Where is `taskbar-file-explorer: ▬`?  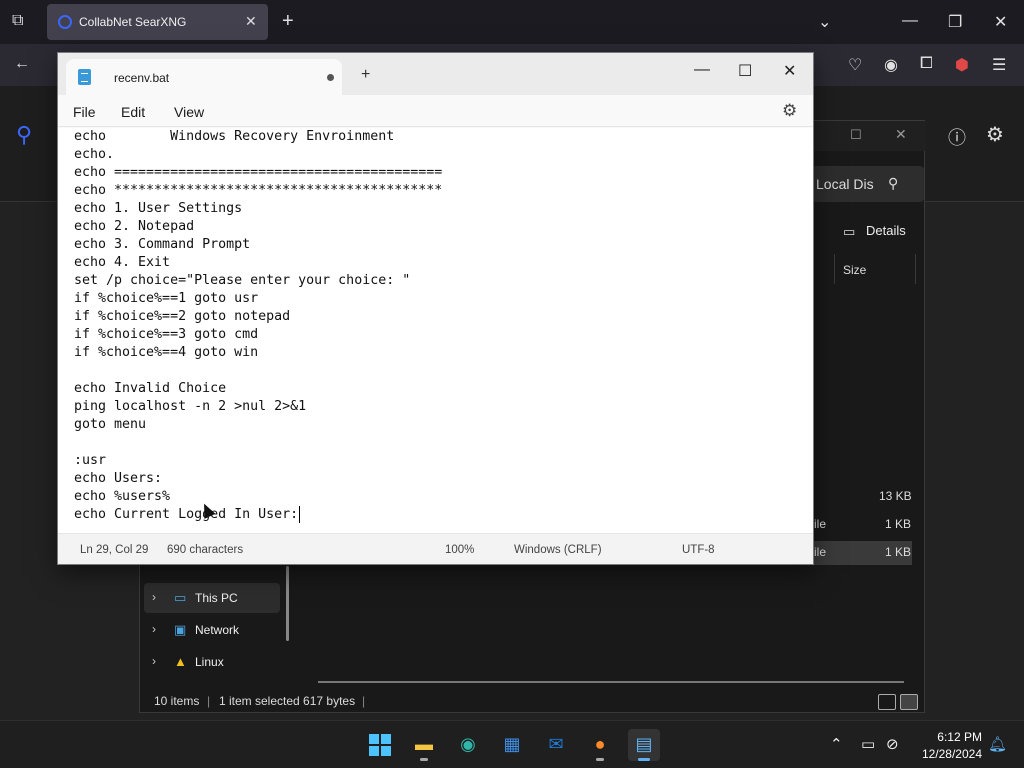 taskbar-file-explorer: ▬ is located at coordinates (424, 745).